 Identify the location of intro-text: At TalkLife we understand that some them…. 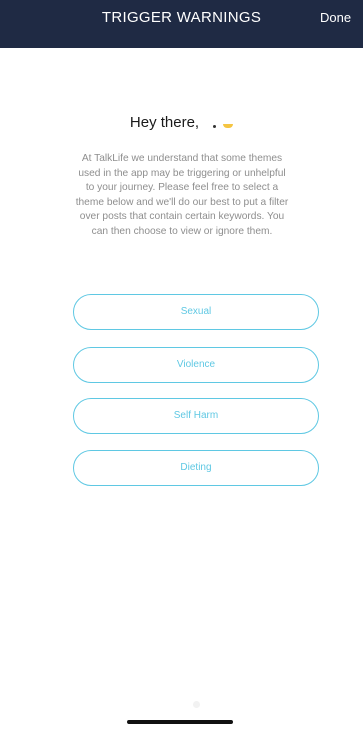
(182, 195).